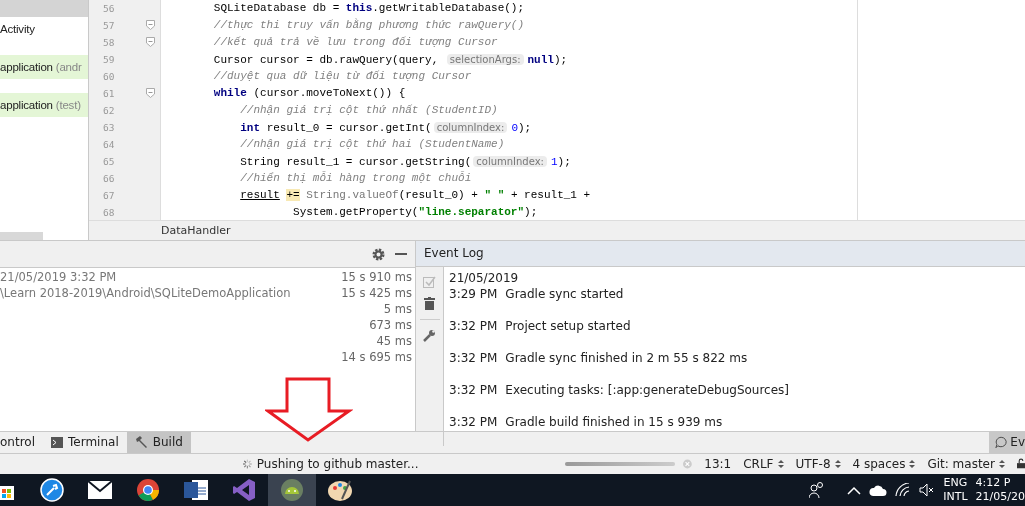 This screenshot has width=1025, height=506. Describe the element at coordinates (109, 128) in the screenshot. I see `line-number: 63` at that location.